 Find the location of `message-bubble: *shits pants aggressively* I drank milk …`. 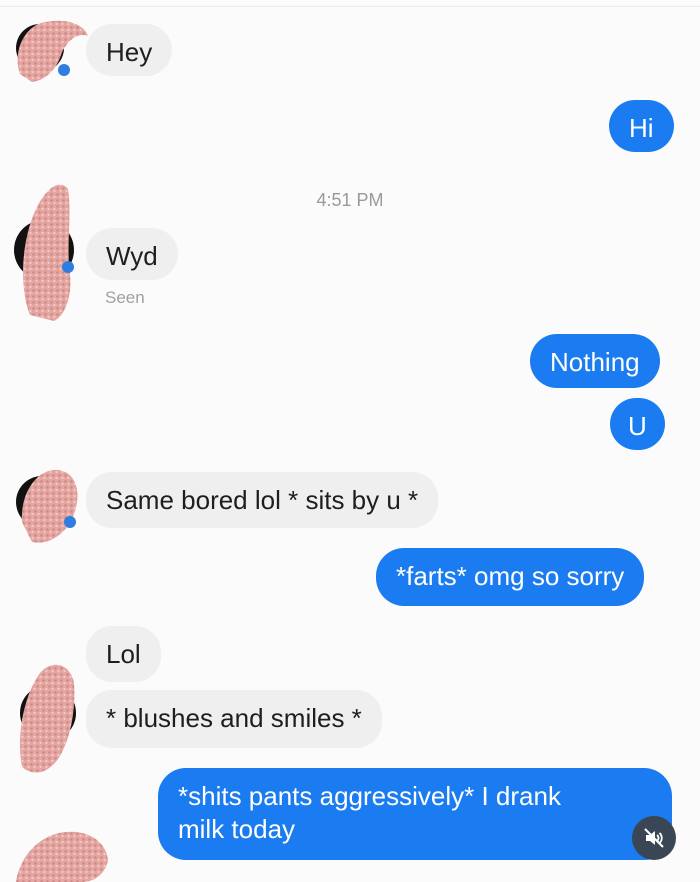

message-bubble: *shits pants aggressively* I drank milk … is located at coordinates (415, 814).